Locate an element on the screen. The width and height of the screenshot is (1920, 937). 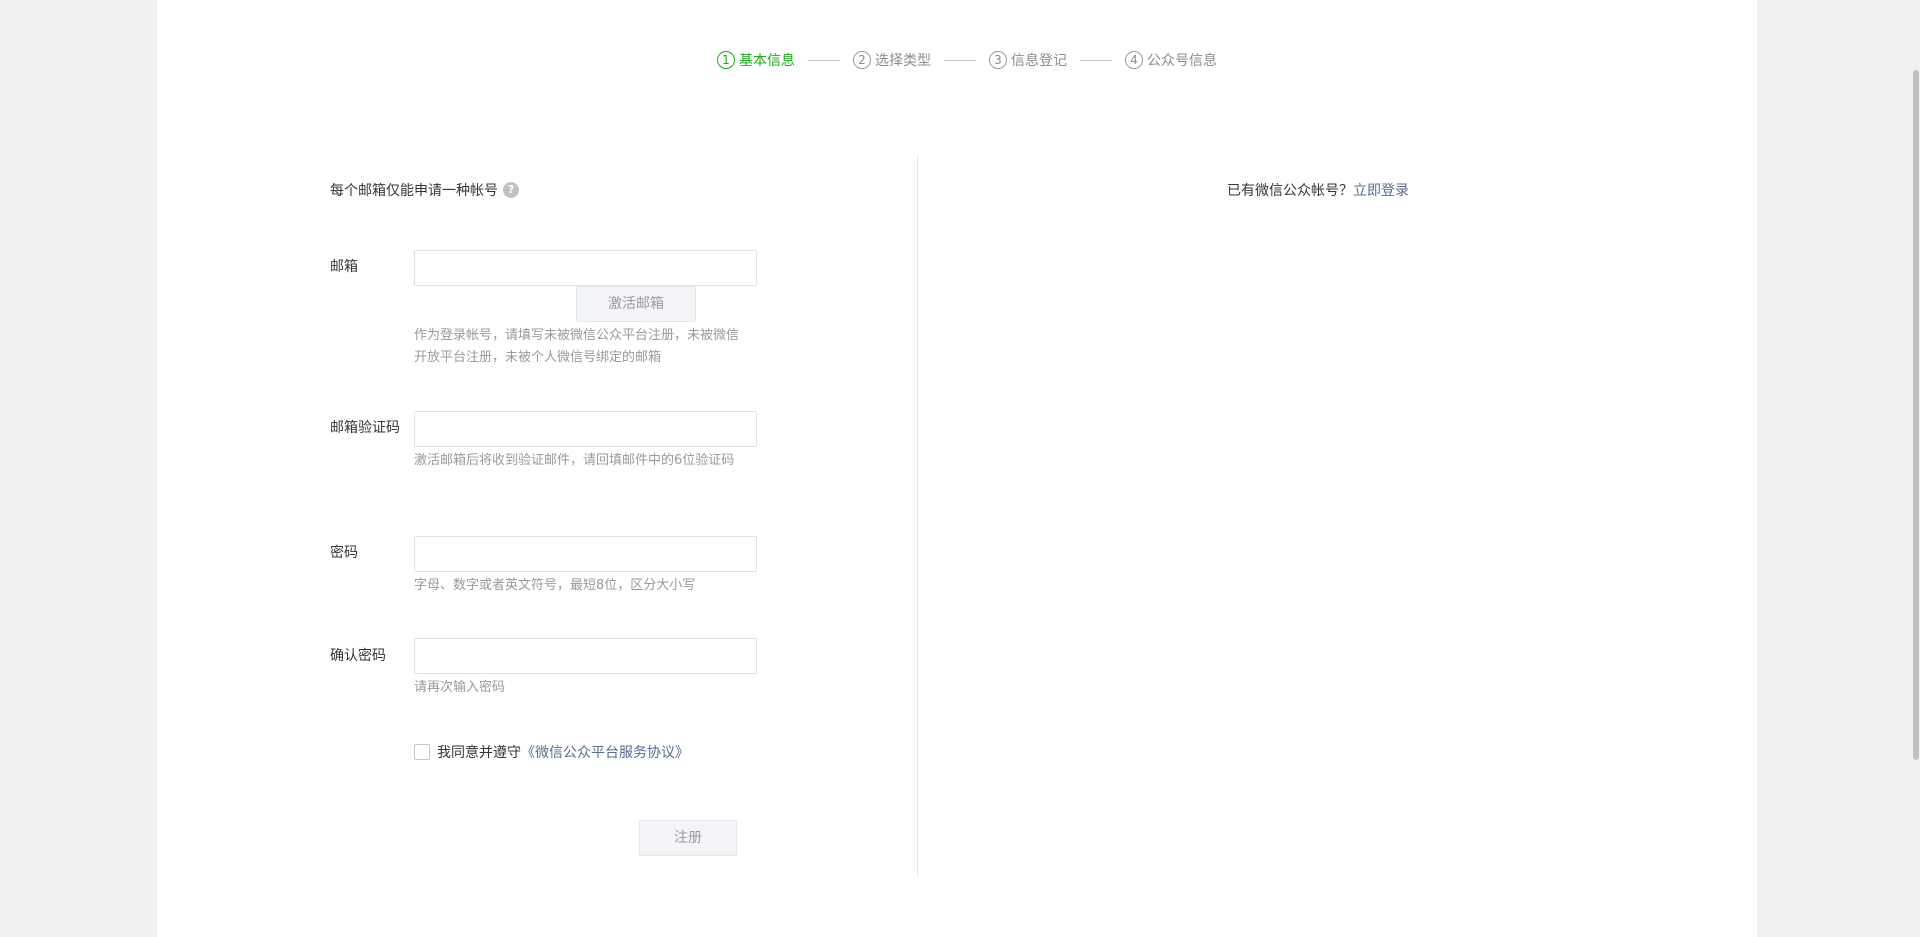
code-hint: 激活邮箱后将收到验证邮件，请回填邮件中的6位验证码 is located at coordinates (574, 460).